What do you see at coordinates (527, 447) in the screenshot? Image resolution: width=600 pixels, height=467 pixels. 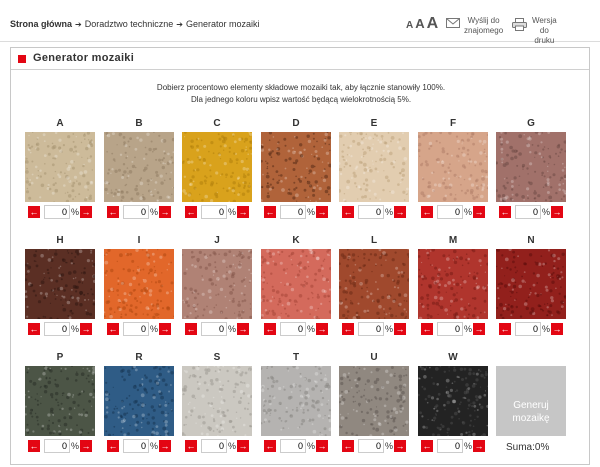 I see `sum-readout: Suma:0%` at bounding box center [527, 447].